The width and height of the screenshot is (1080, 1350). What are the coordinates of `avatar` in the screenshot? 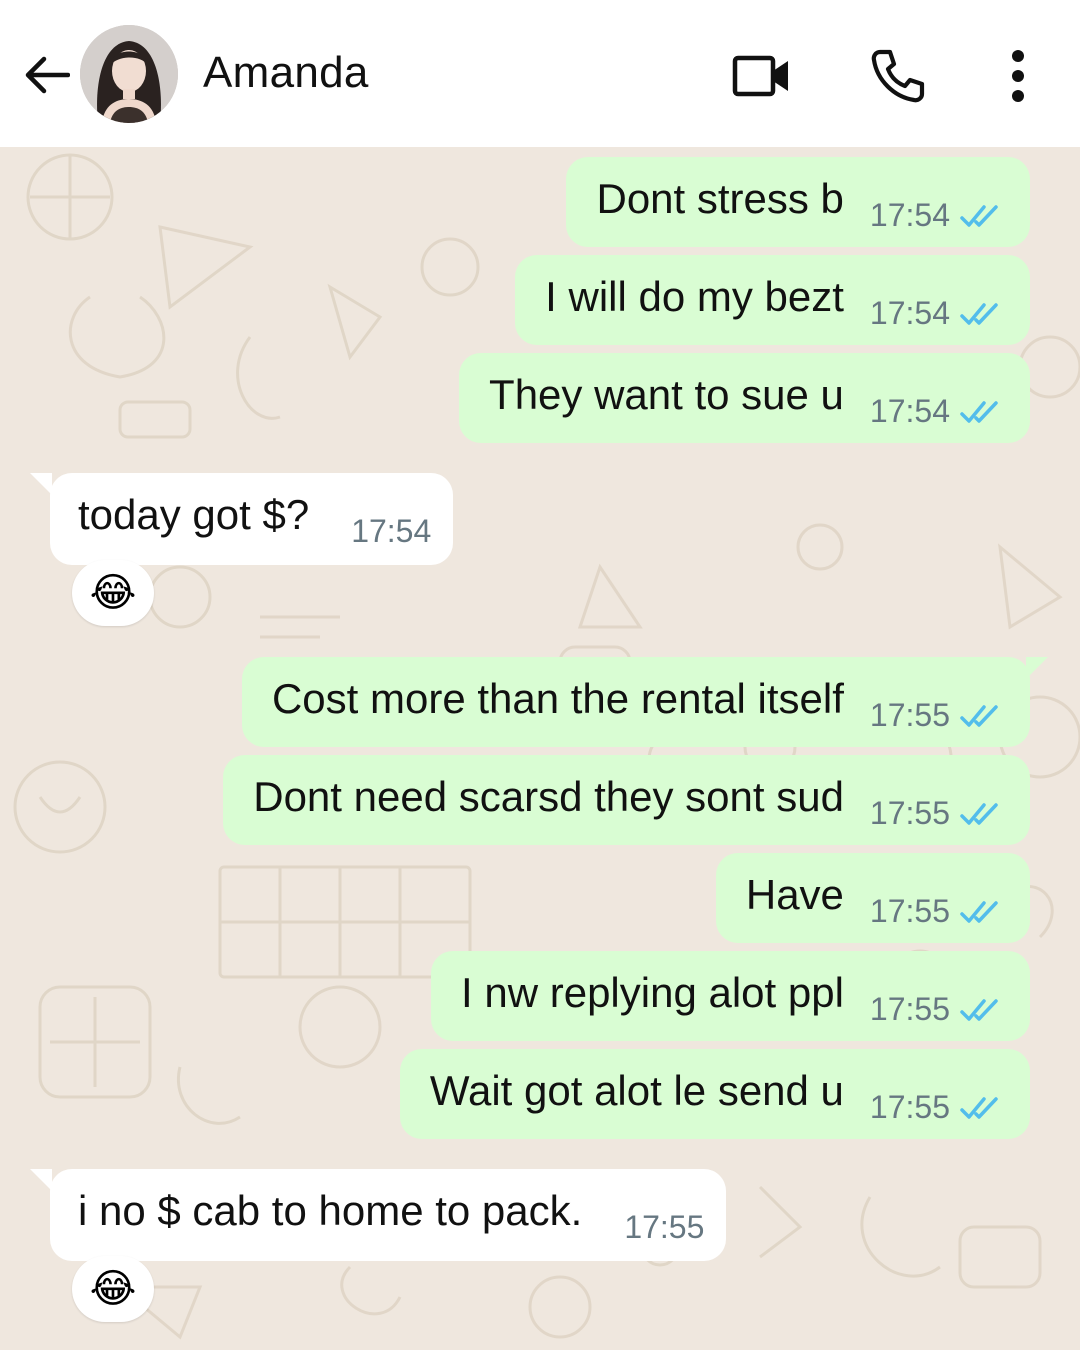 It's located at (129, 74).